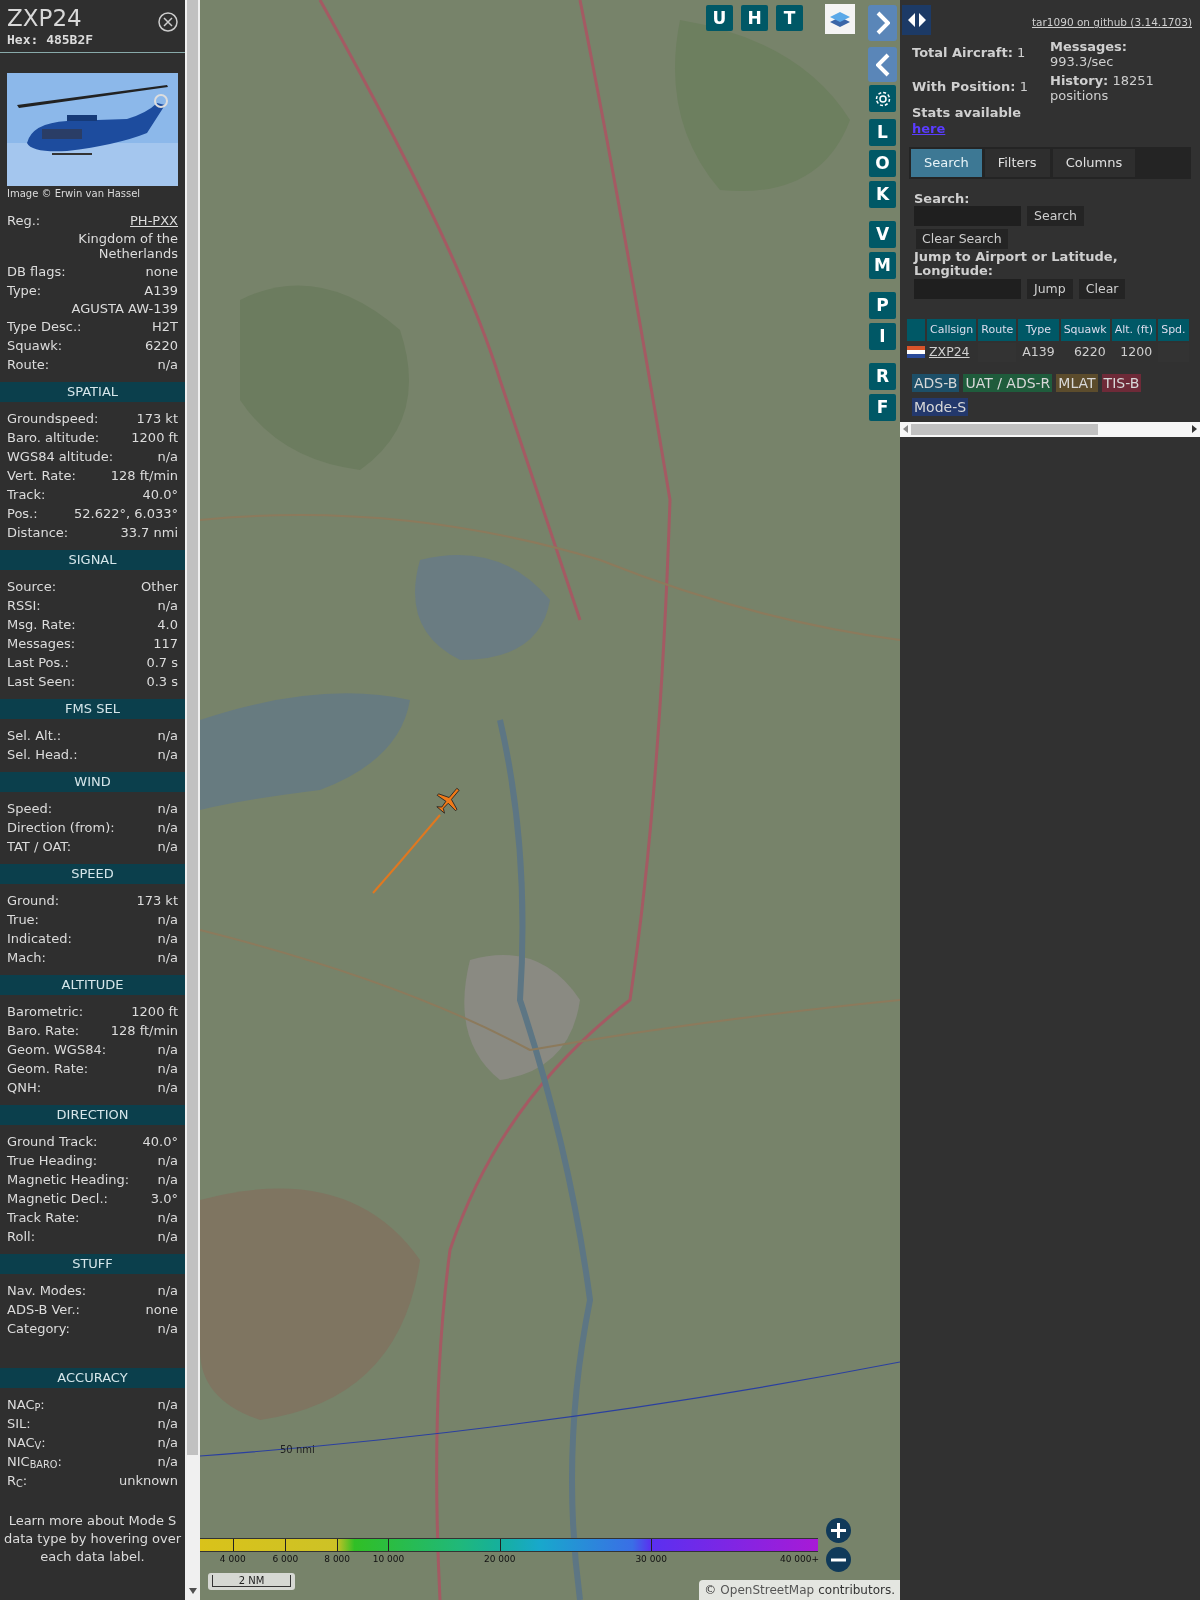 Image resolution: width=1200 pixels, height=1600 pixels. What do you see at coordinates (92, 709) in the screenshot?
I see `section-header: FMS SEL` at bounding box center [92, 709].